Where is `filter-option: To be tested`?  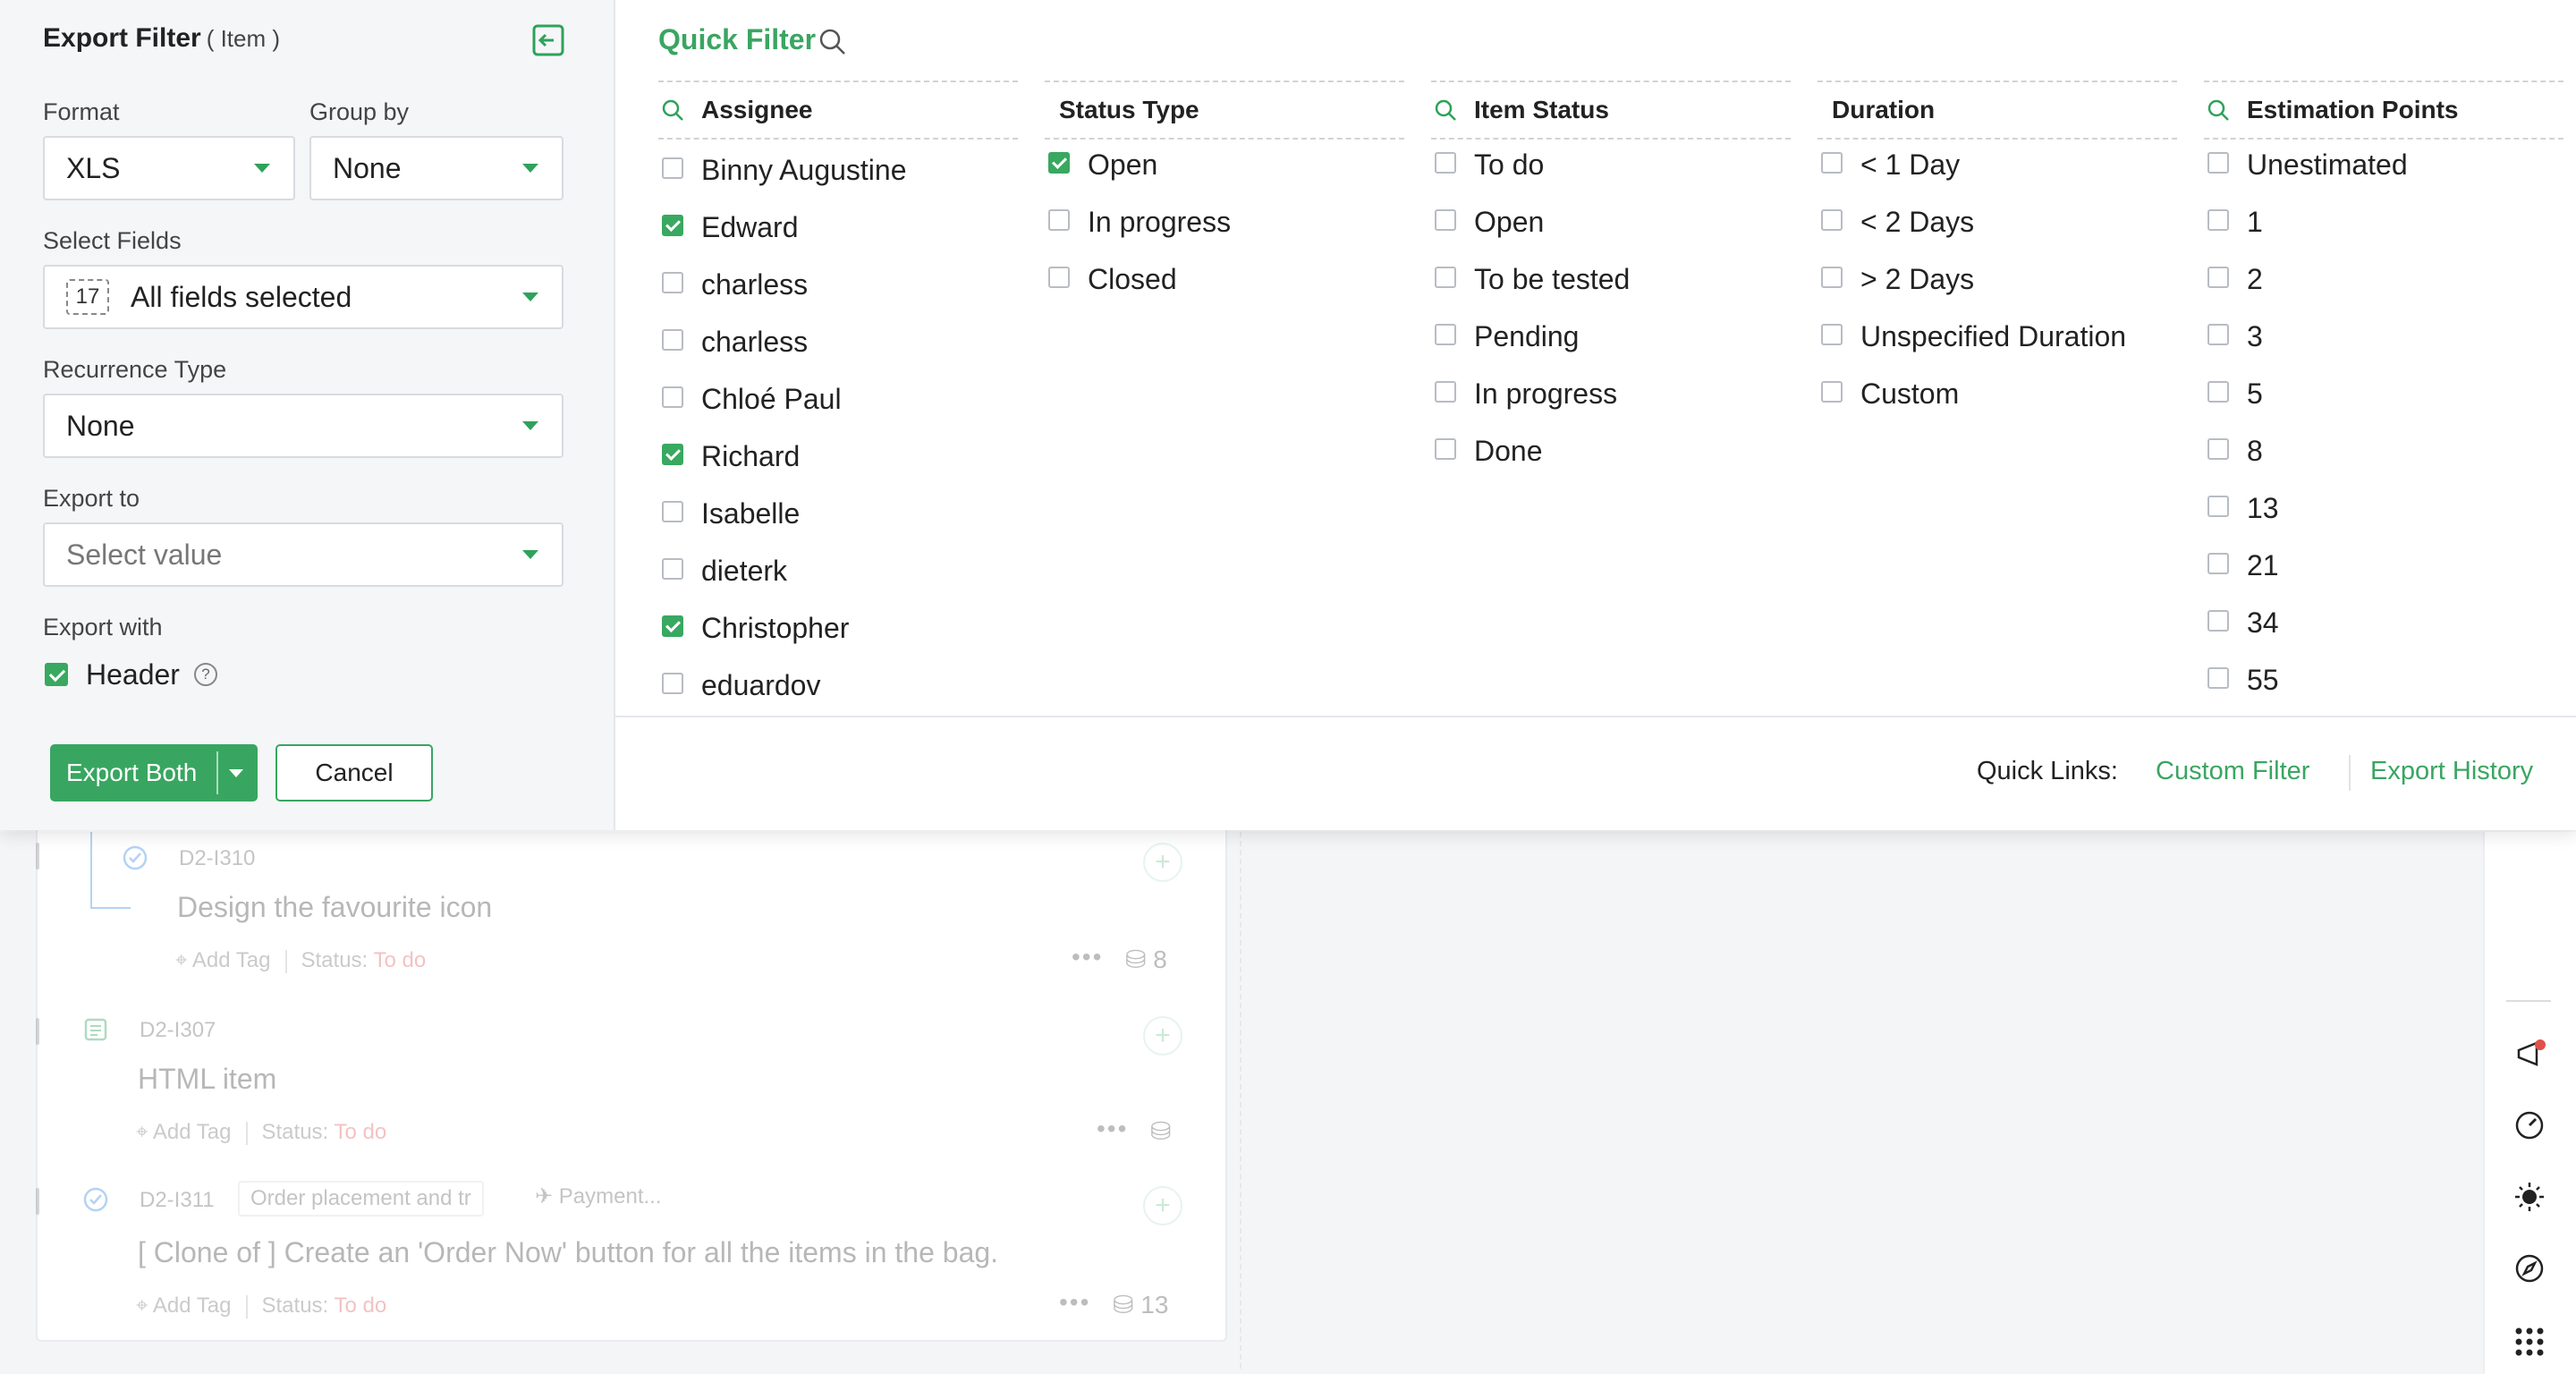
filter-option: To be tested is located at coordinates (1611, 289).